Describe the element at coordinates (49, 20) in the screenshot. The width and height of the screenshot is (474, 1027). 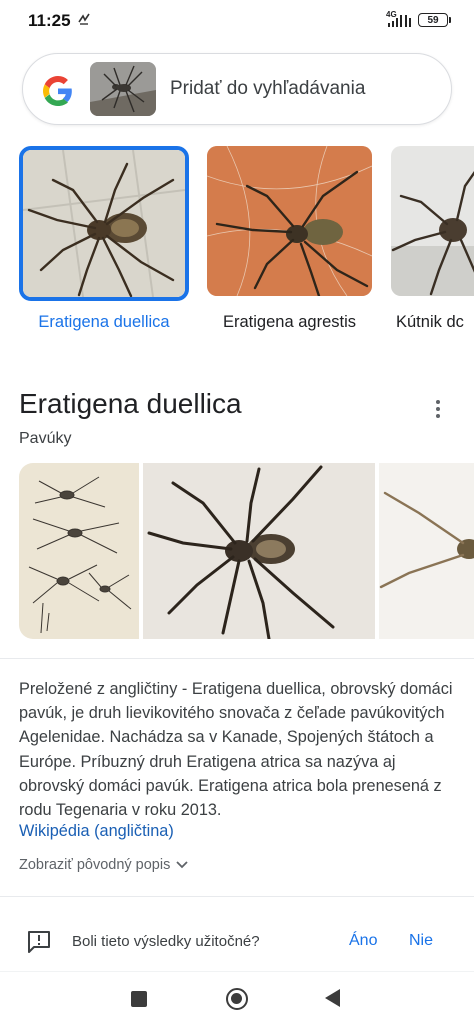
I see `status-time: 11:25` at that location.